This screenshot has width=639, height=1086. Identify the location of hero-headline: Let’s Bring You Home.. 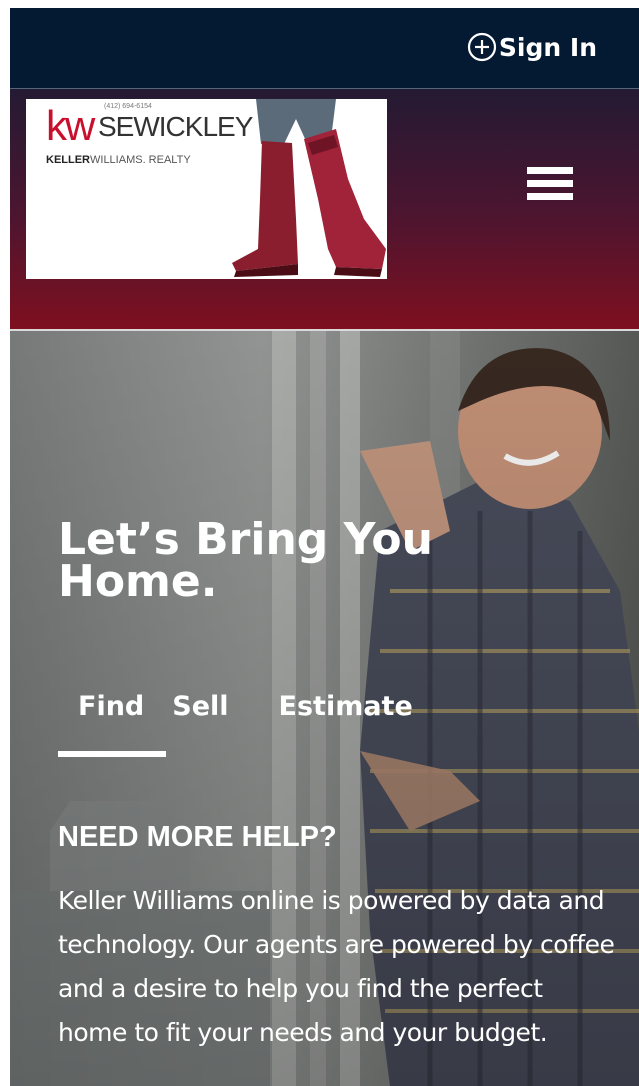
(318, 560).